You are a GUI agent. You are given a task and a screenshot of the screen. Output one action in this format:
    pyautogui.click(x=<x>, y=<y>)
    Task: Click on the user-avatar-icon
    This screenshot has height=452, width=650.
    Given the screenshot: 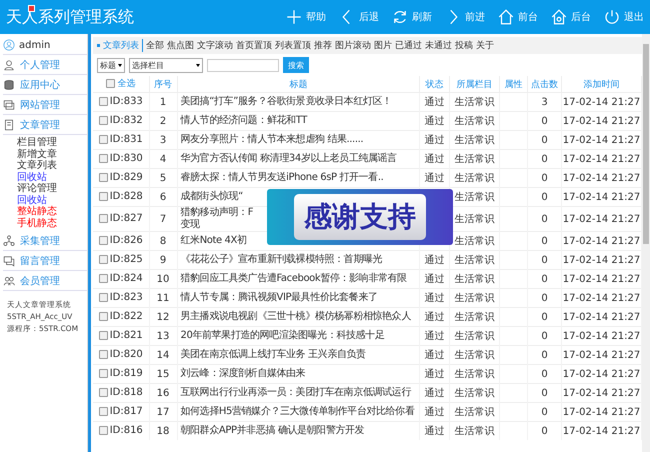 What is the action you would take?
    pyautogui.click(x=9, y=45)
    